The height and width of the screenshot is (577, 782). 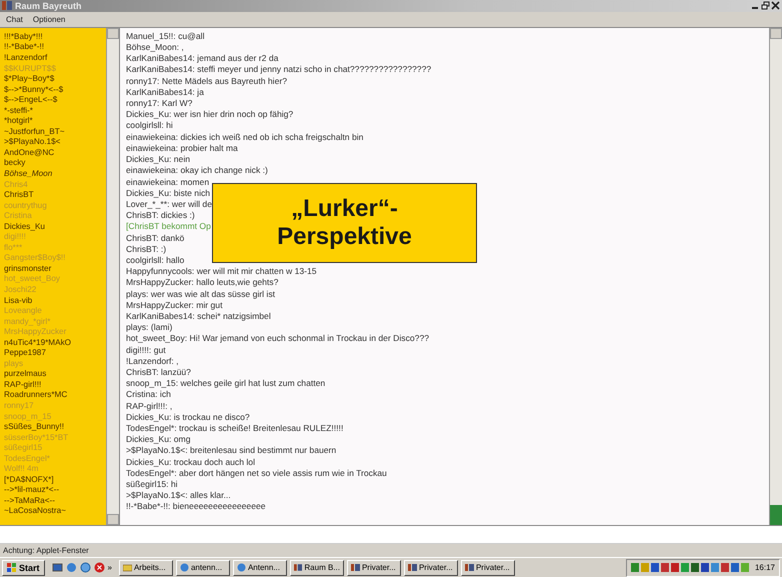 I want to click on chat-message: ronny17: Nette Mädels aus Bayreuth hier?, so click(x=206, y=81).